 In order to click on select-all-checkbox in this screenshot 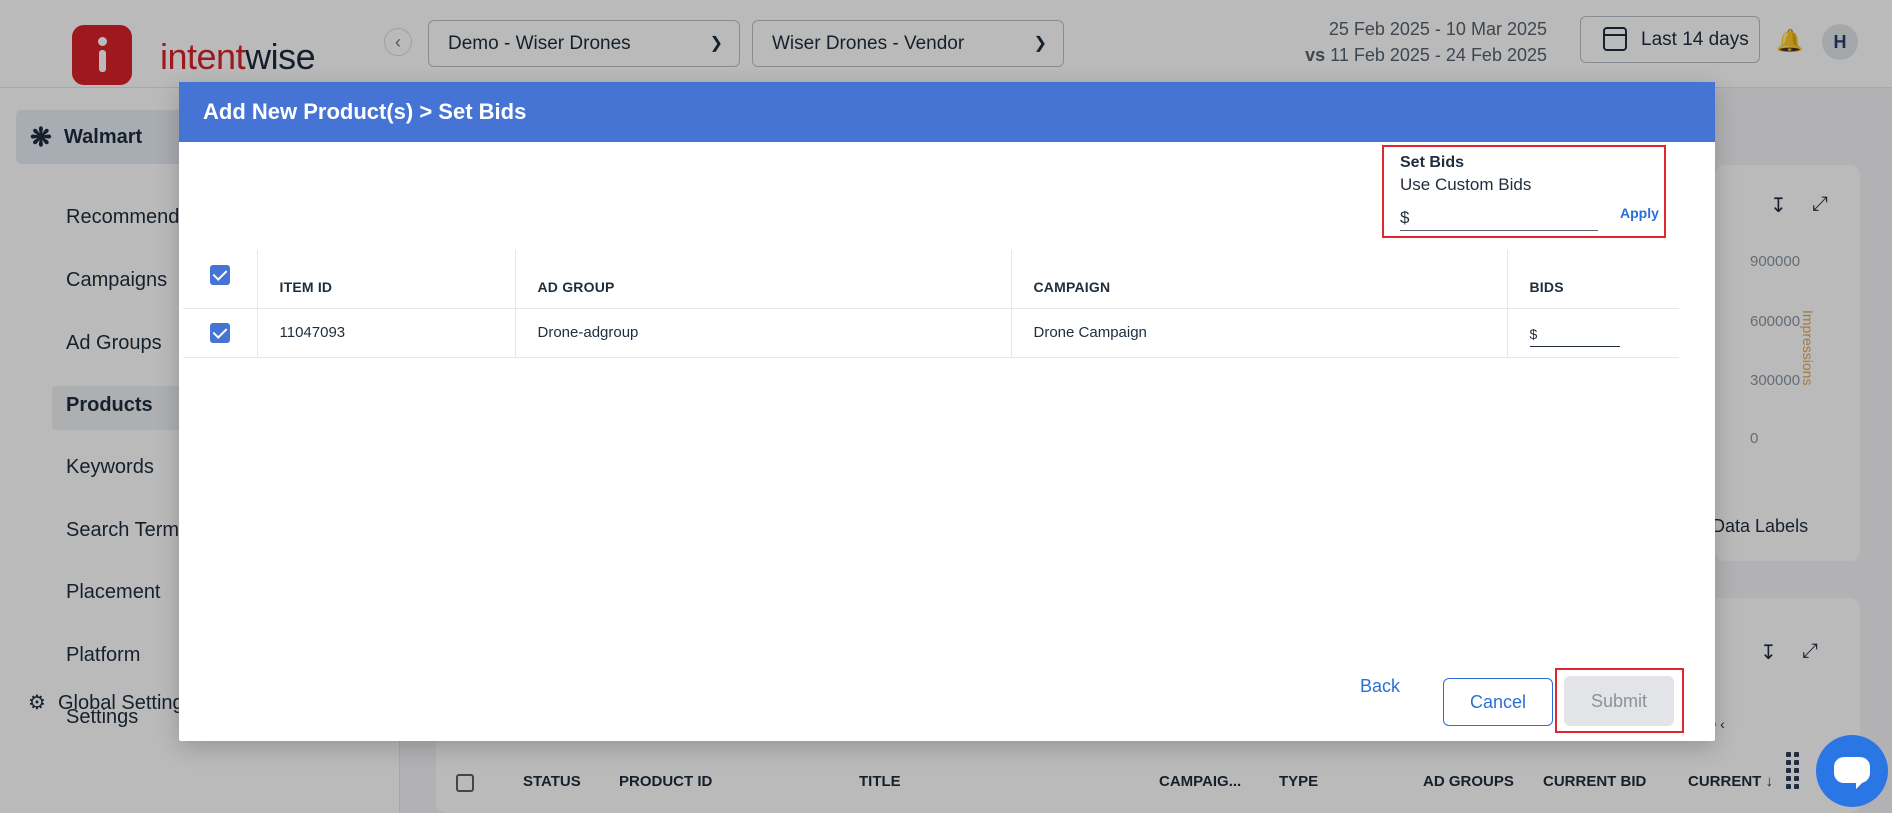, I will do `click(219, 275)`.